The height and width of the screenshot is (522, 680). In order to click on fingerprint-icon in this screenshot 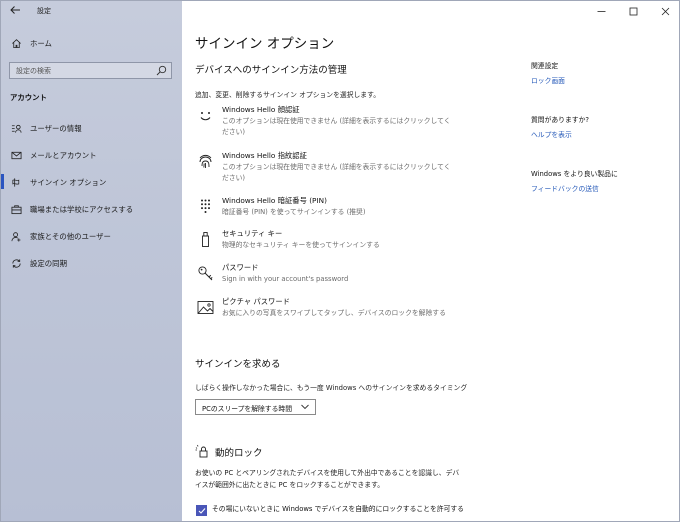, I will do `click(205, 161)`.